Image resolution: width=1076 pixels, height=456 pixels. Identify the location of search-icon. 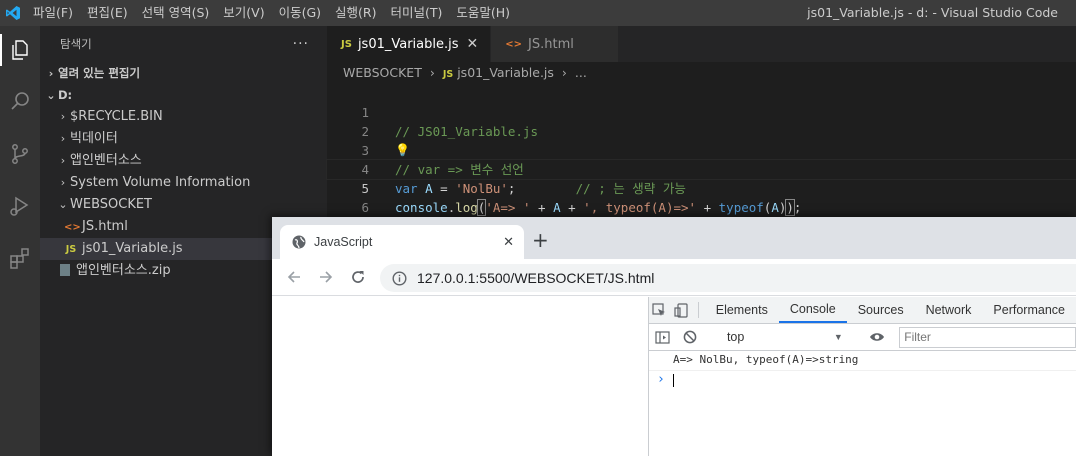
(20, 102).